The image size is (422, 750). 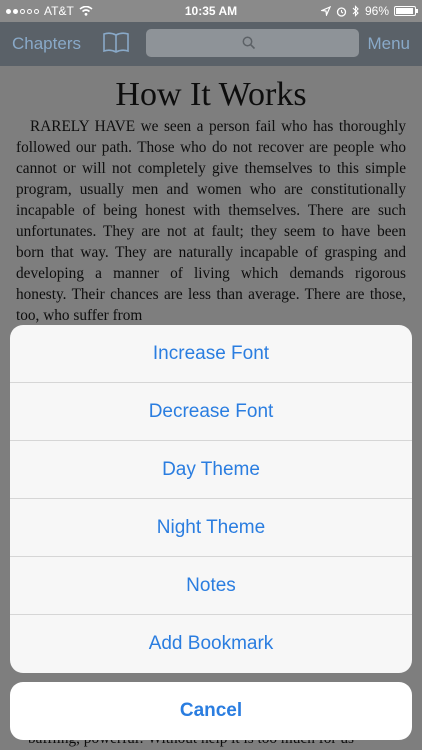 What do you see at coordinates (116, 42) in the screenshot?
I see `book-icon` at bounding box center [116, 42].